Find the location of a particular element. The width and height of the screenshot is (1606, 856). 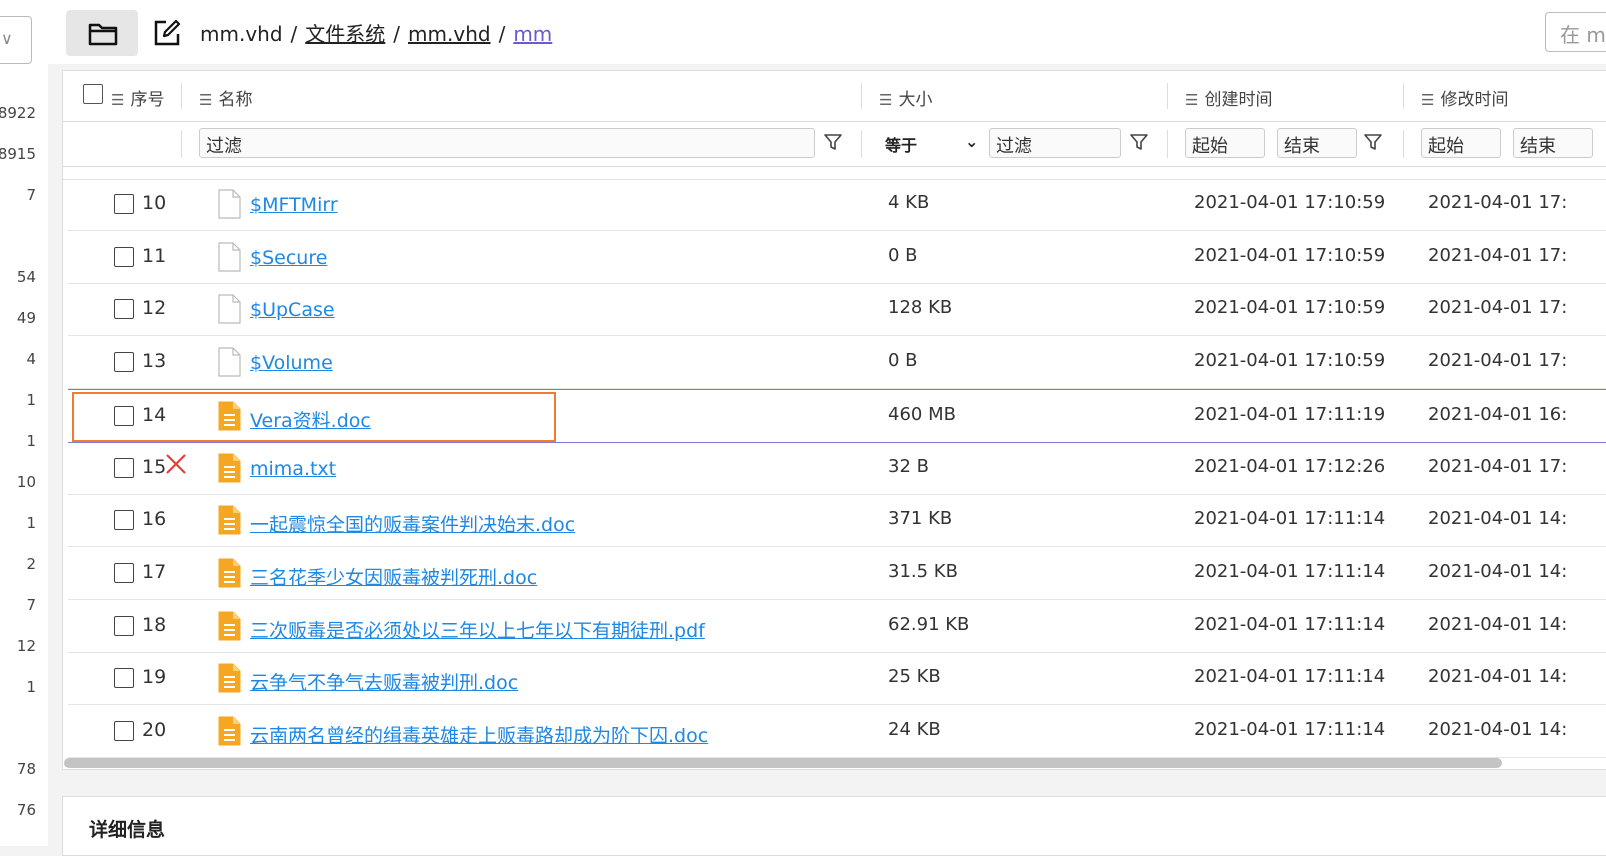

column-header-index: ☰ 序号 is located at coordinates (137, 97).